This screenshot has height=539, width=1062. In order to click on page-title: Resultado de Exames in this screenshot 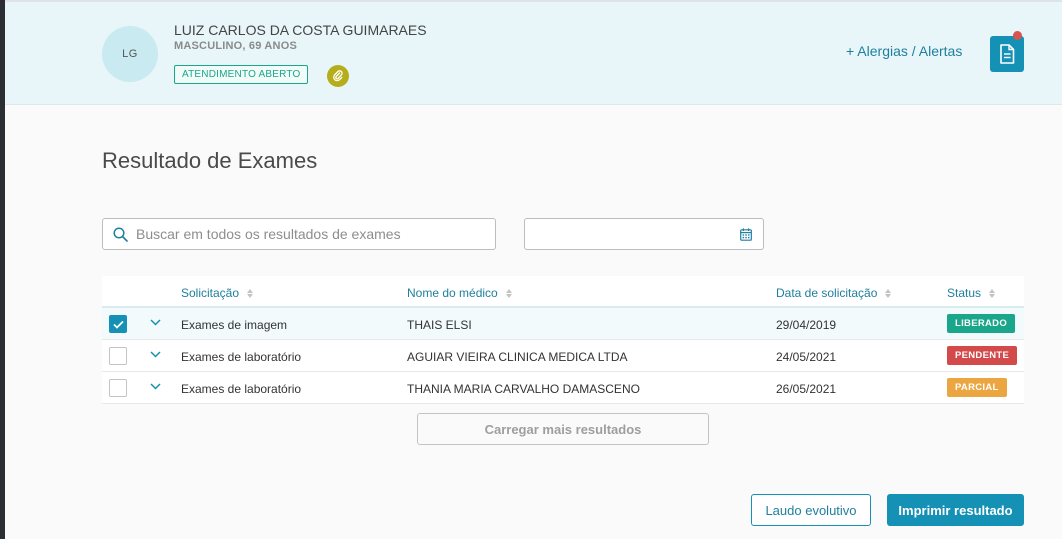, I will do `click(210, 160)`.